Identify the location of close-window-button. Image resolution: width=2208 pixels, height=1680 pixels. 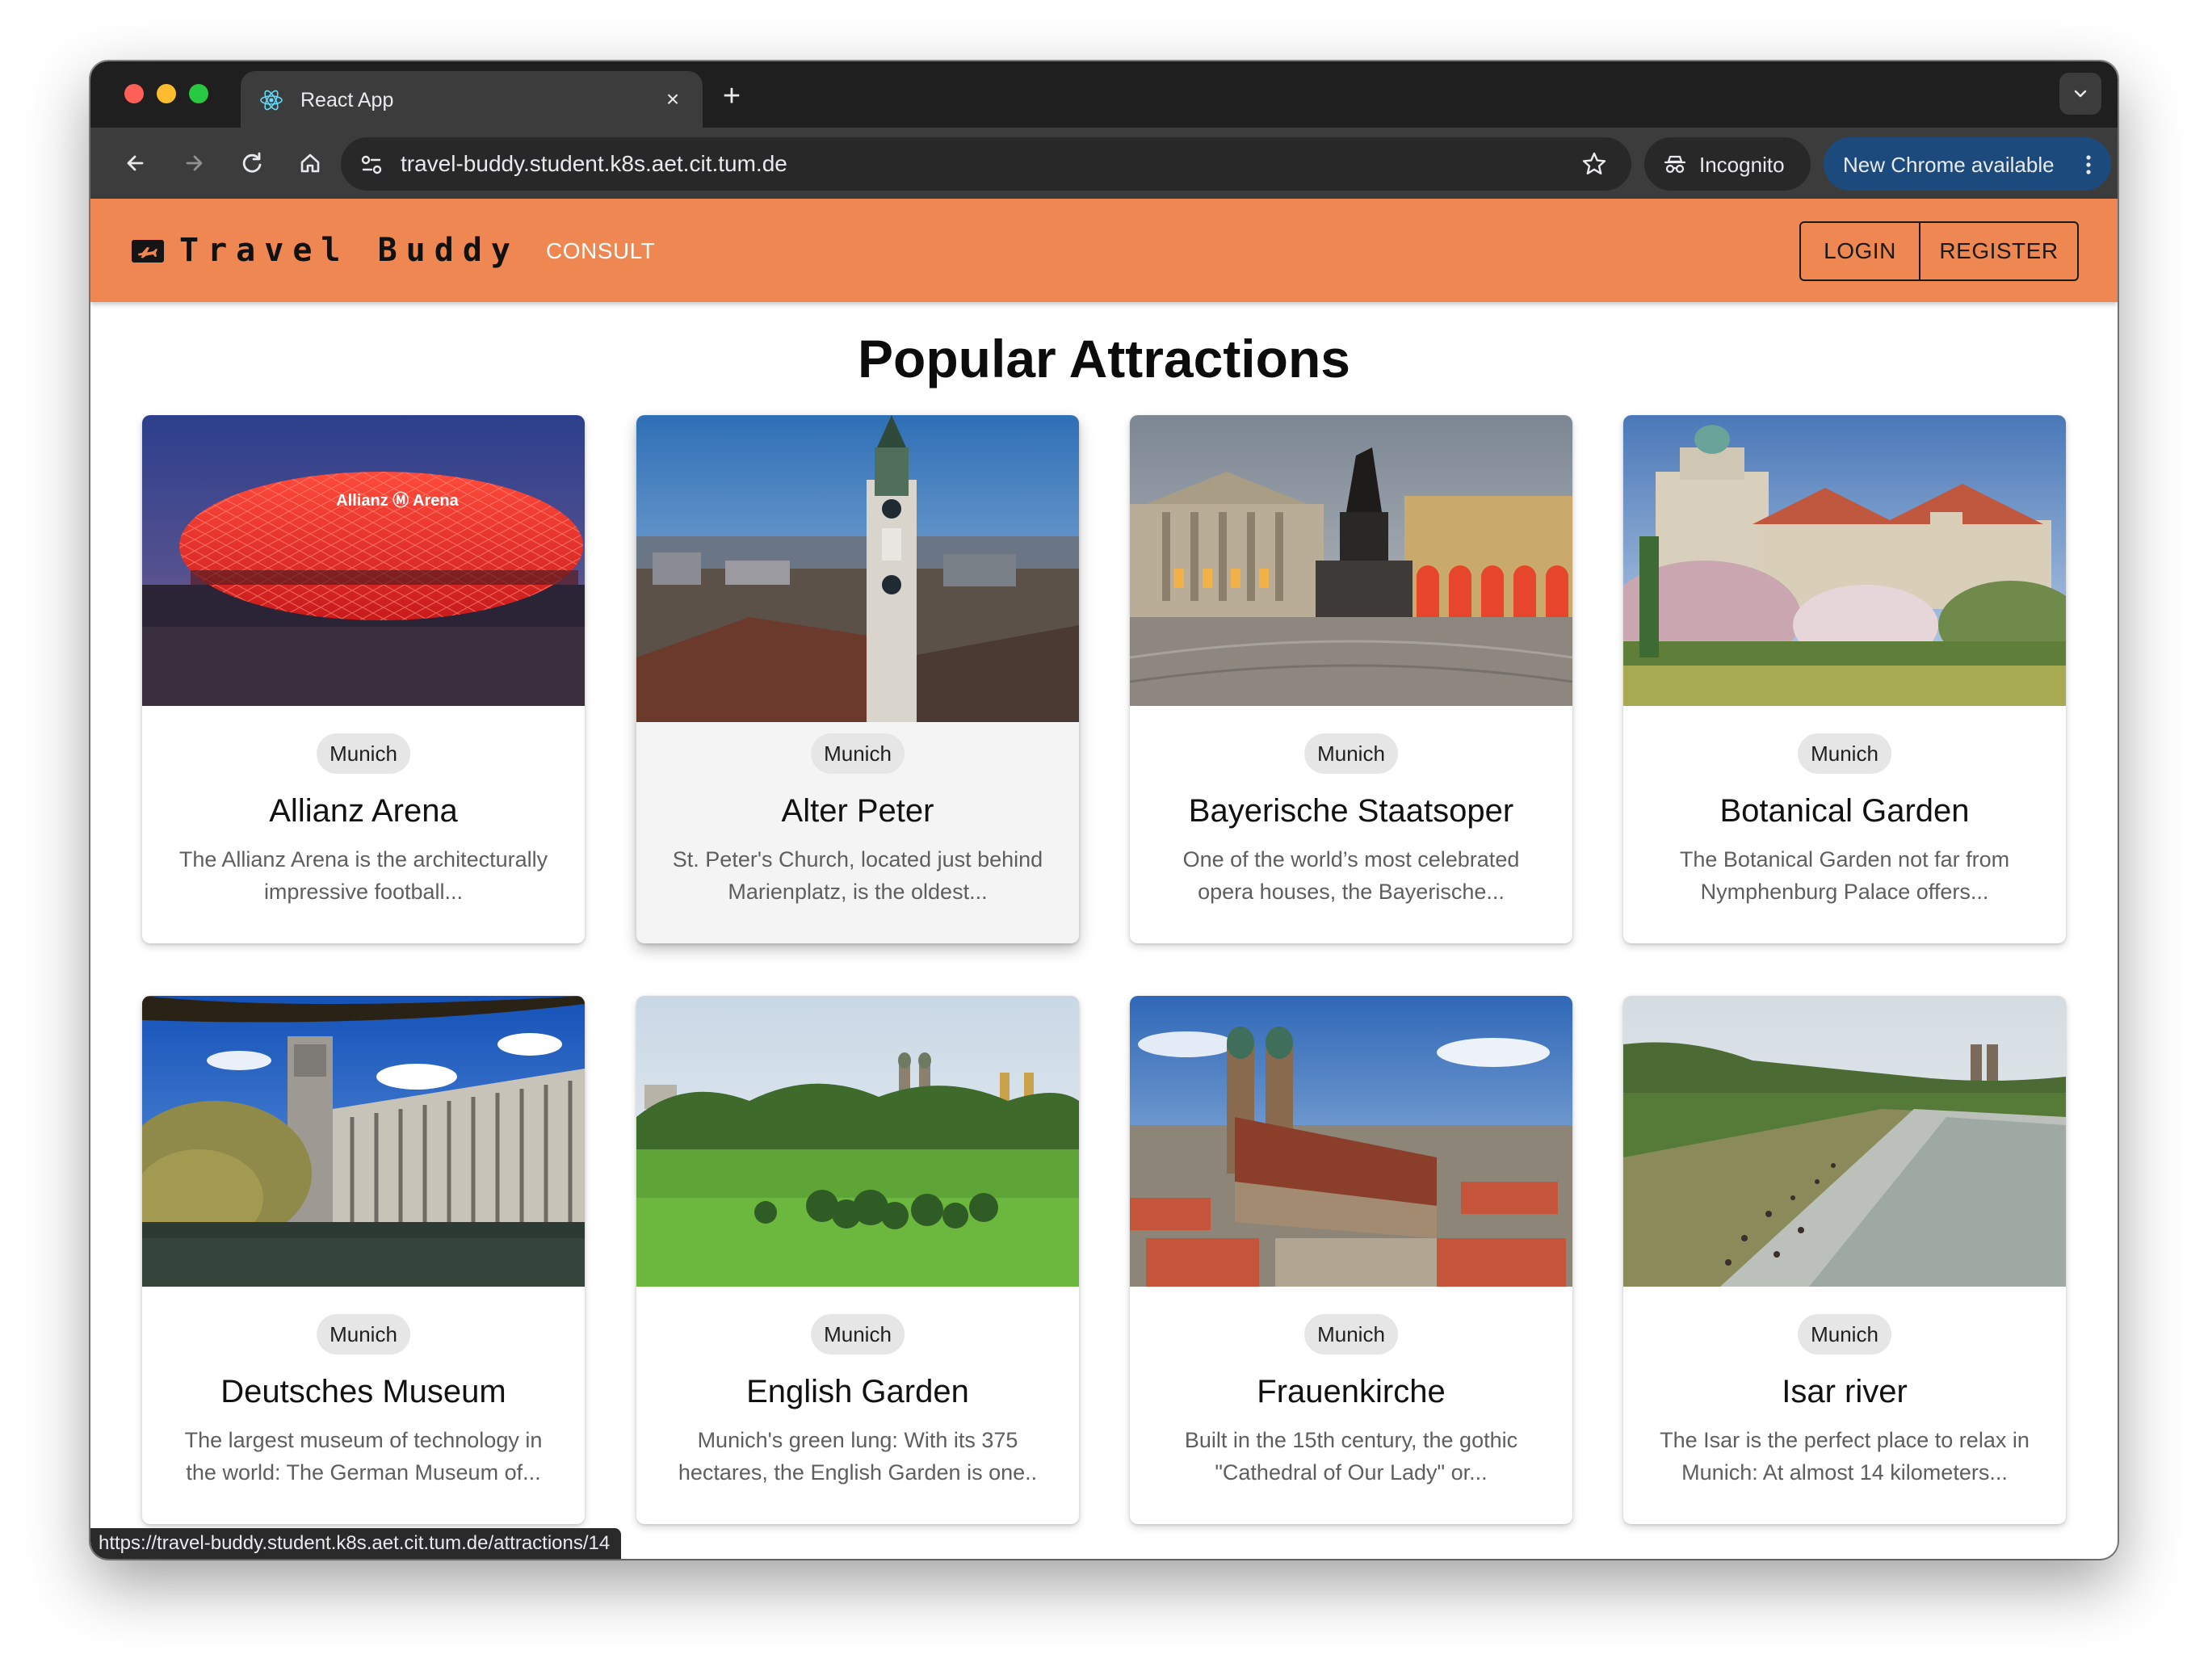
(134, 93).